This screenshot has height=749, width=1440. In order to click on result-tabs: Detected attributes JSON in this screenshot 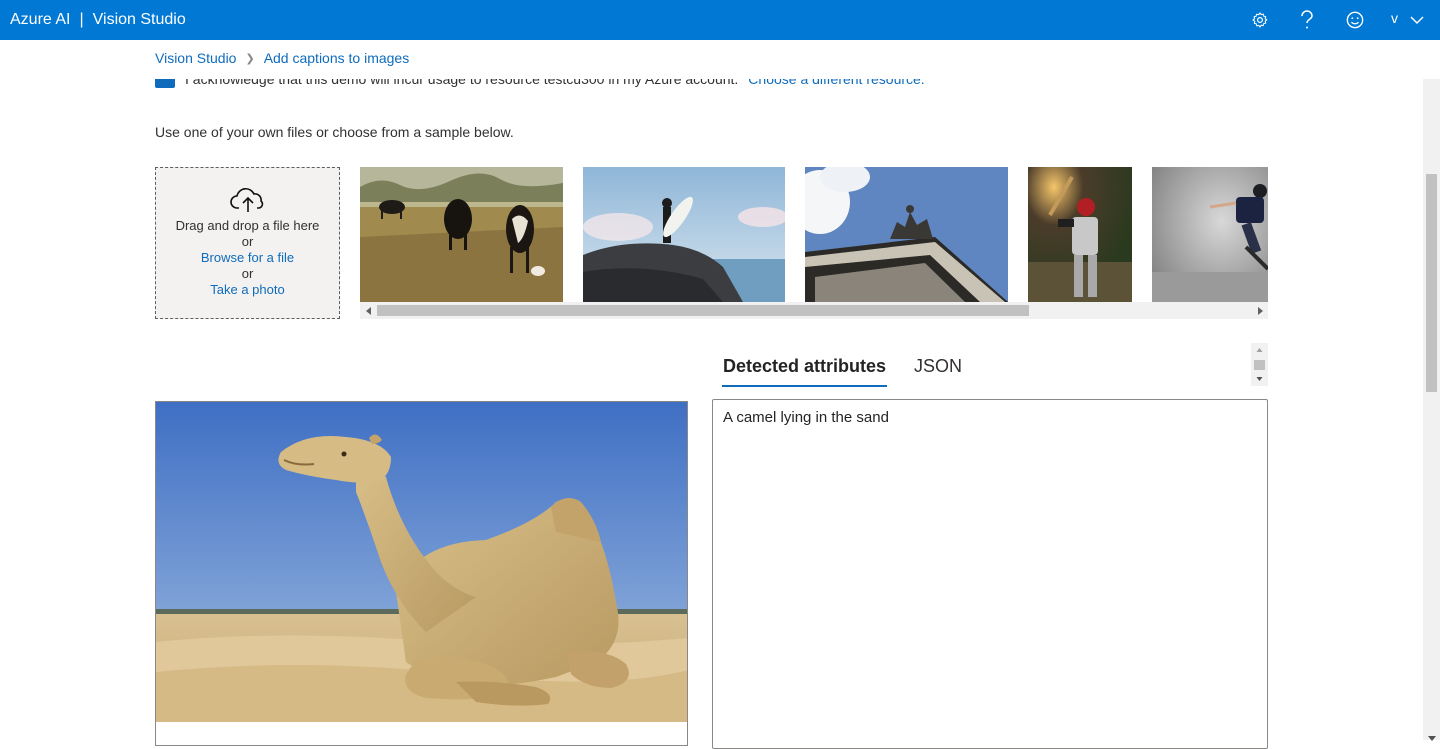, I will do `click(855, 369)`.